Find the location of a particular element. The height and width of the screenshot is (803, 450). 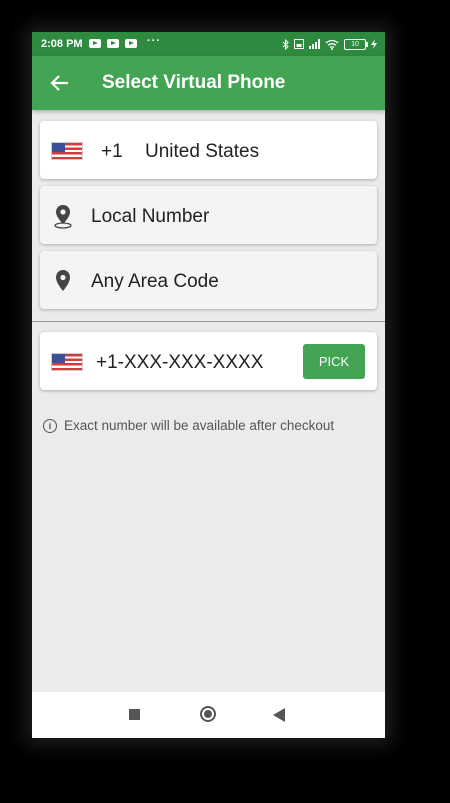

app-bar: Select Virtual Phone is located at coordinates (208, 83).